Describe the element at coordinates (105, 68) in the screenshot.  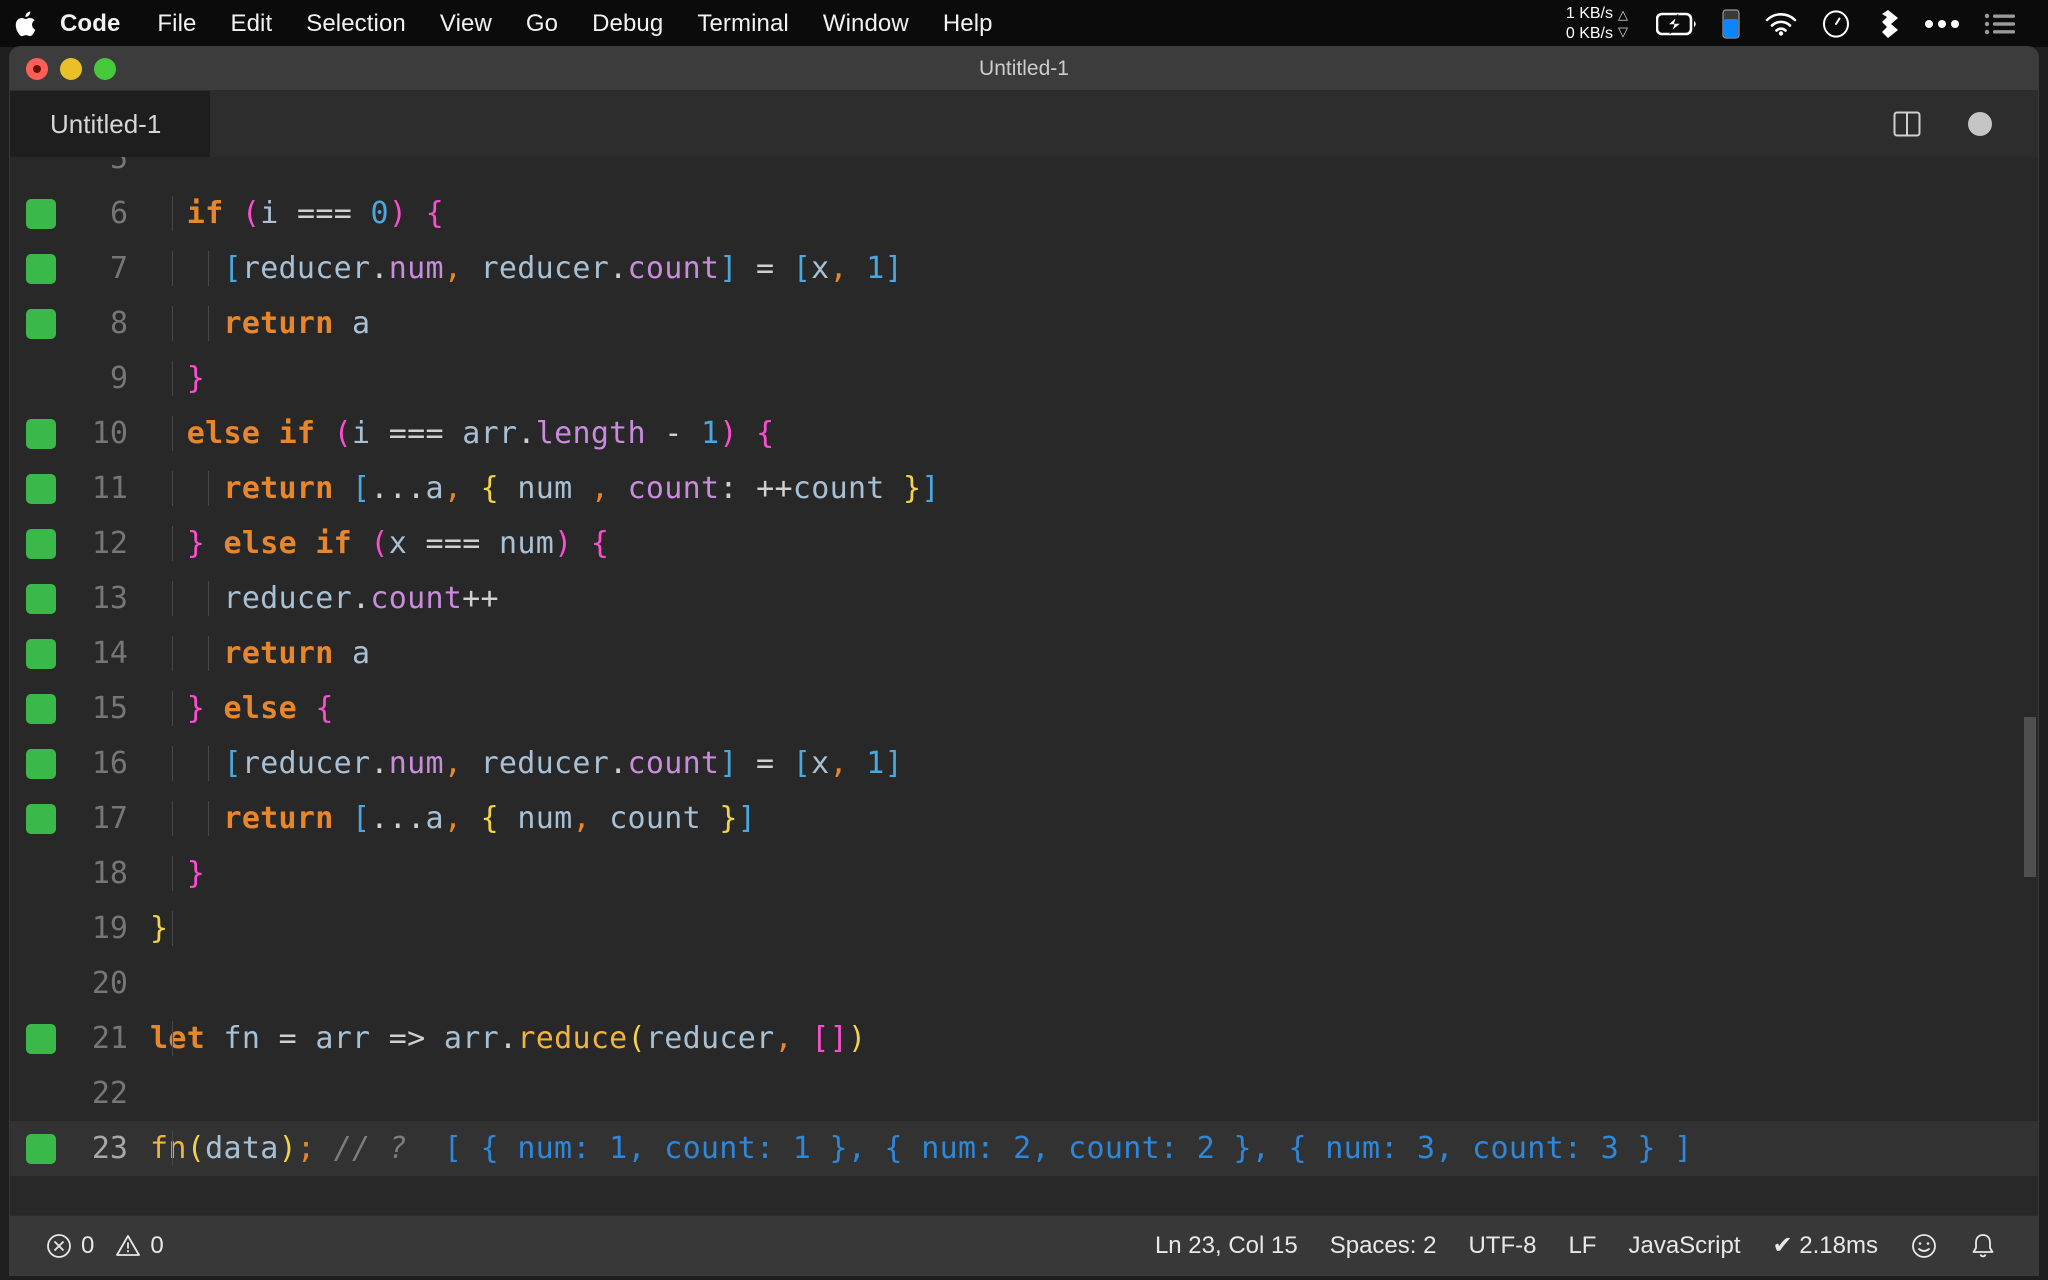
I see `zoom-button` at that location.